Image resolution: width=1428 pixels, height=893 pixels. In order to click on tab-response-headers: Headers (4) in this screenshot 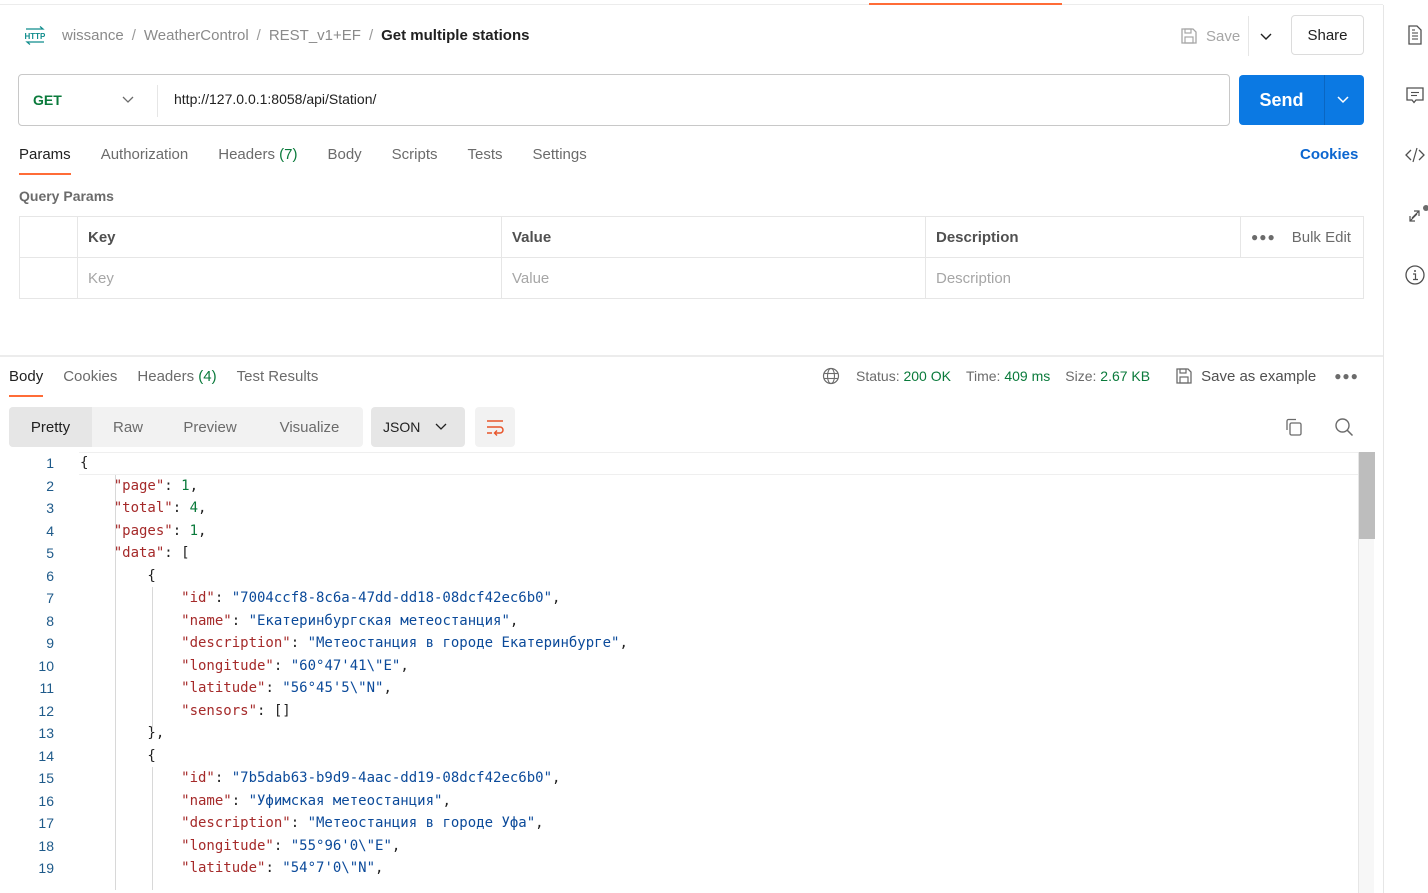, I will do `click(176, 382)`.